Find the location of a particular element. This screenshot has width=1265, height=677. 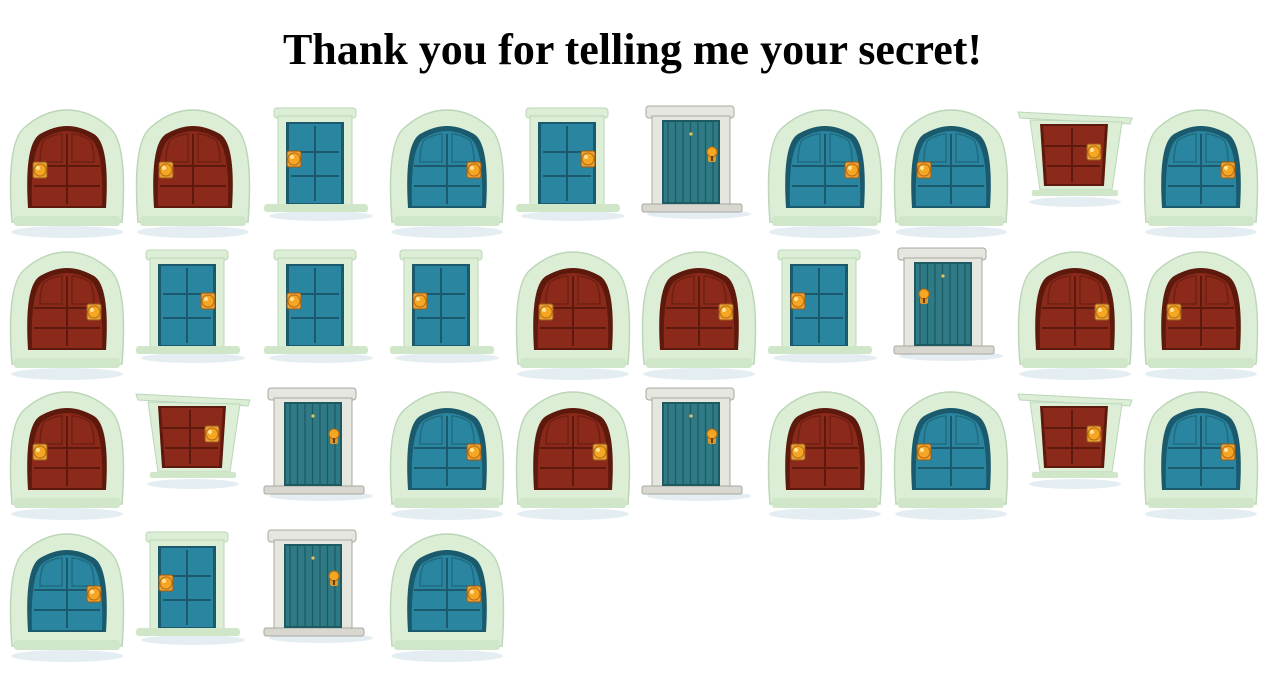

page-title: Thank you for telling me your secret! is located at coordinates (632, 49).